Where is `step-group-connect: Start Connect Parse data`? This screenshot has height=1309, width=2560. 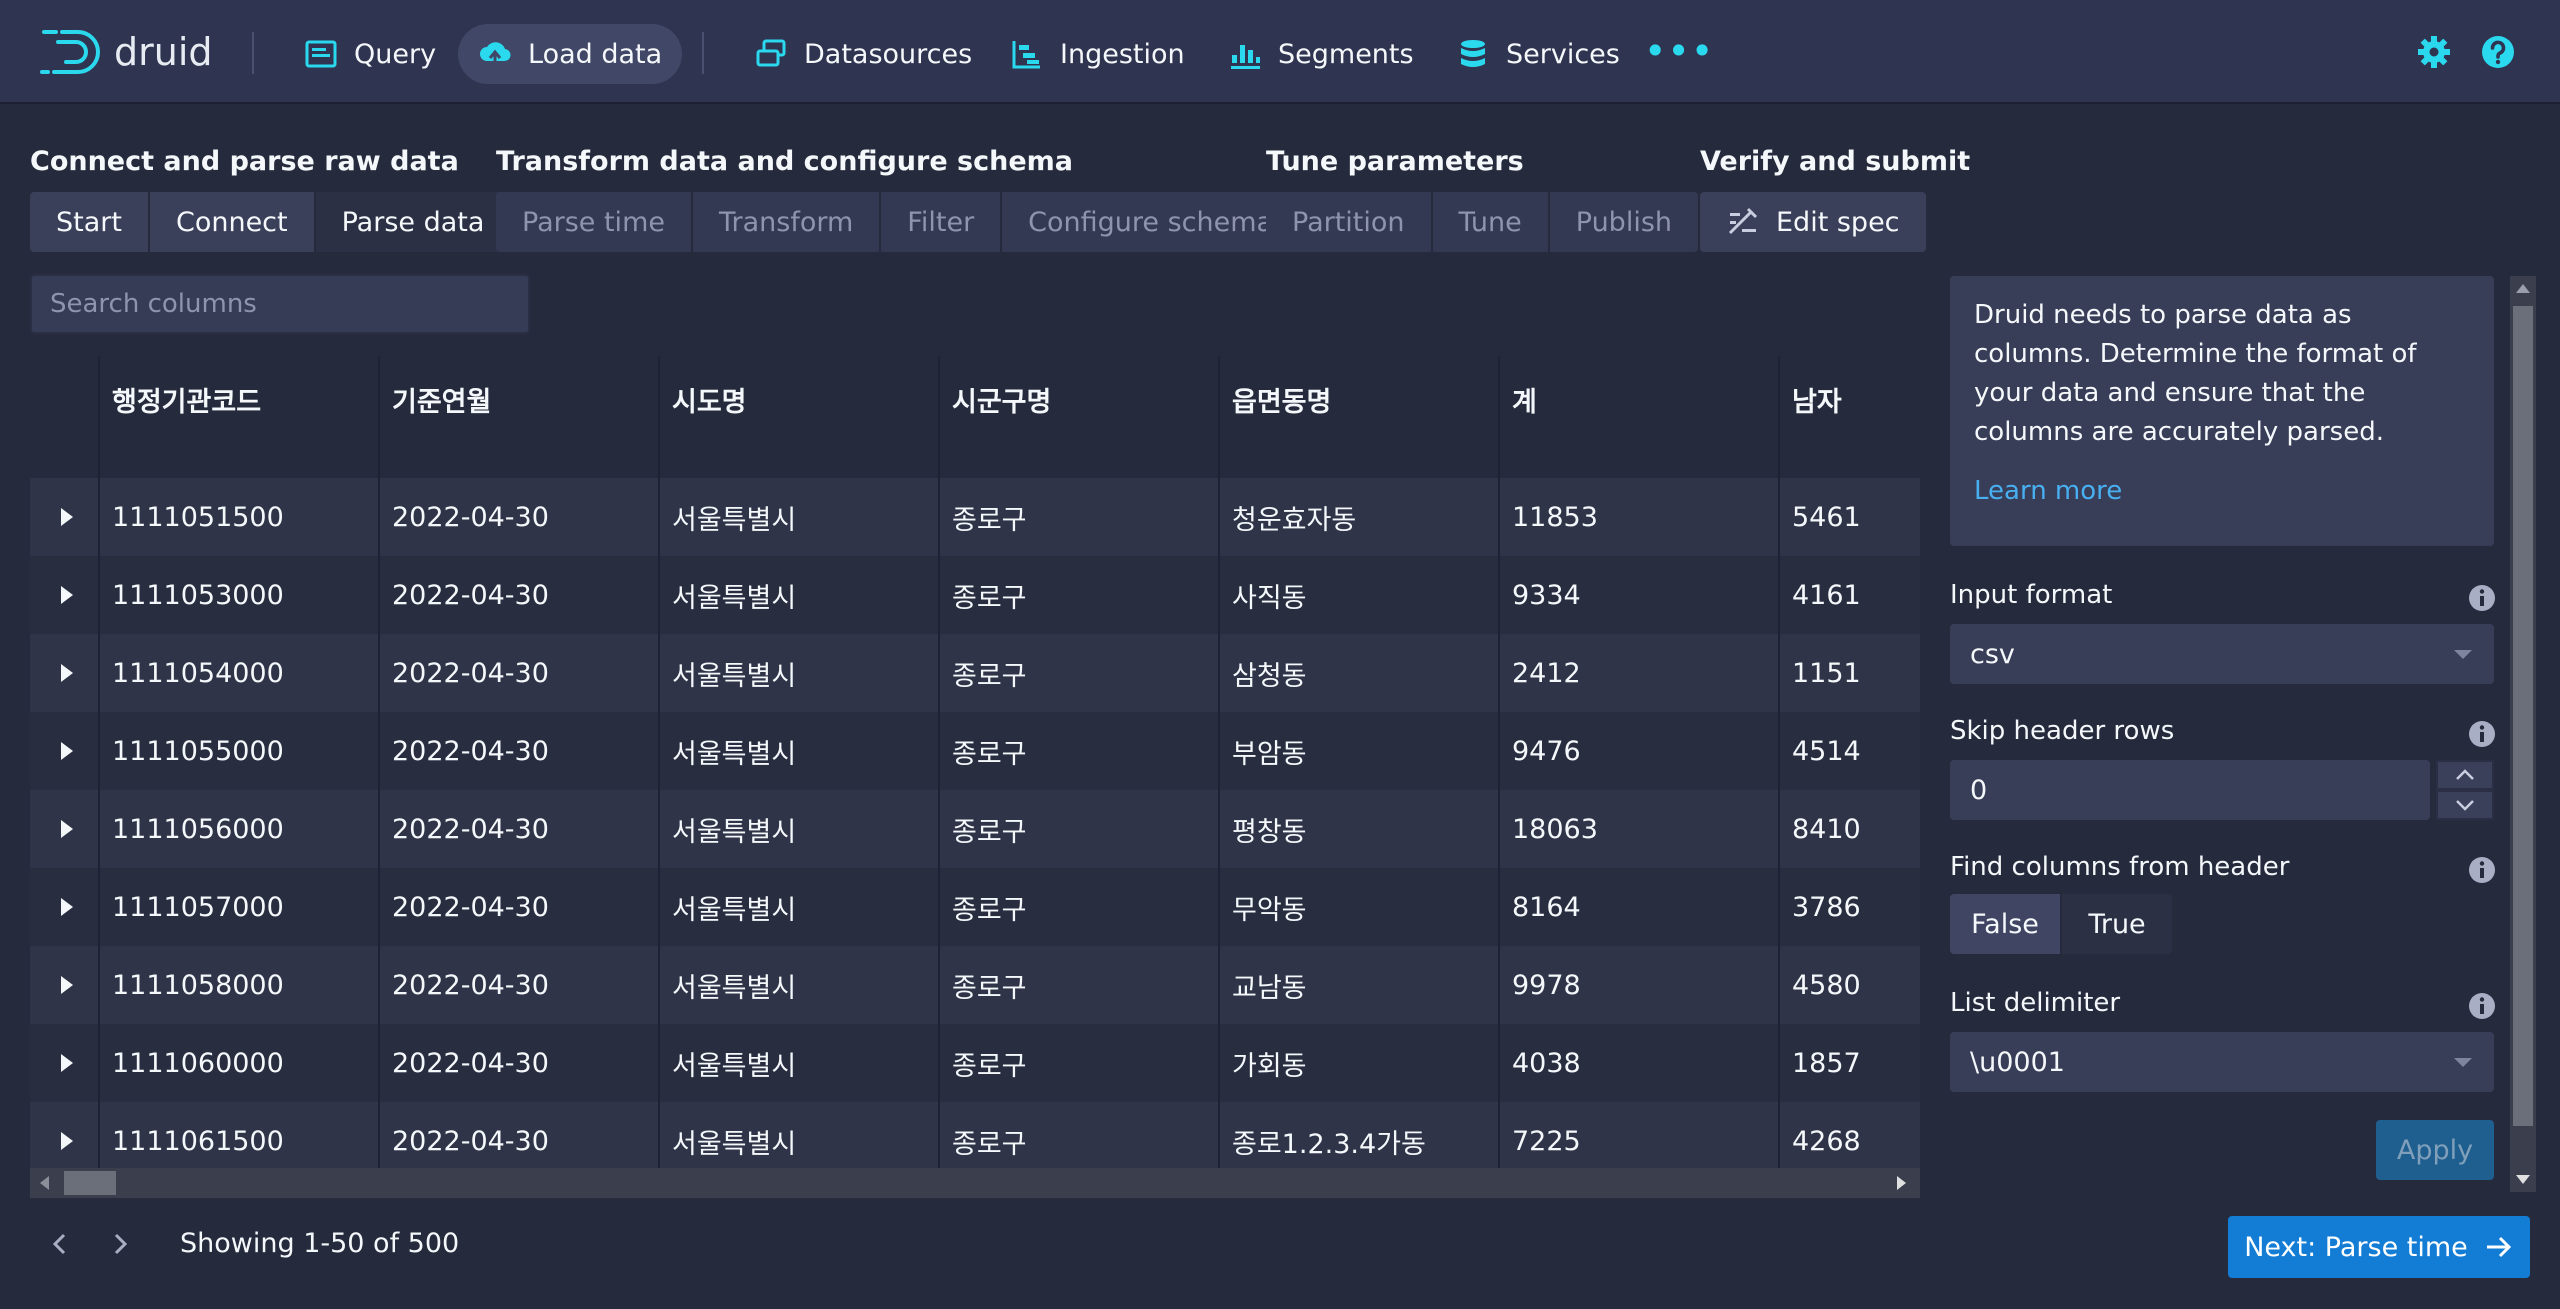 step-group-connect: Start Connect Parse data is located at coordinates (270, 222).